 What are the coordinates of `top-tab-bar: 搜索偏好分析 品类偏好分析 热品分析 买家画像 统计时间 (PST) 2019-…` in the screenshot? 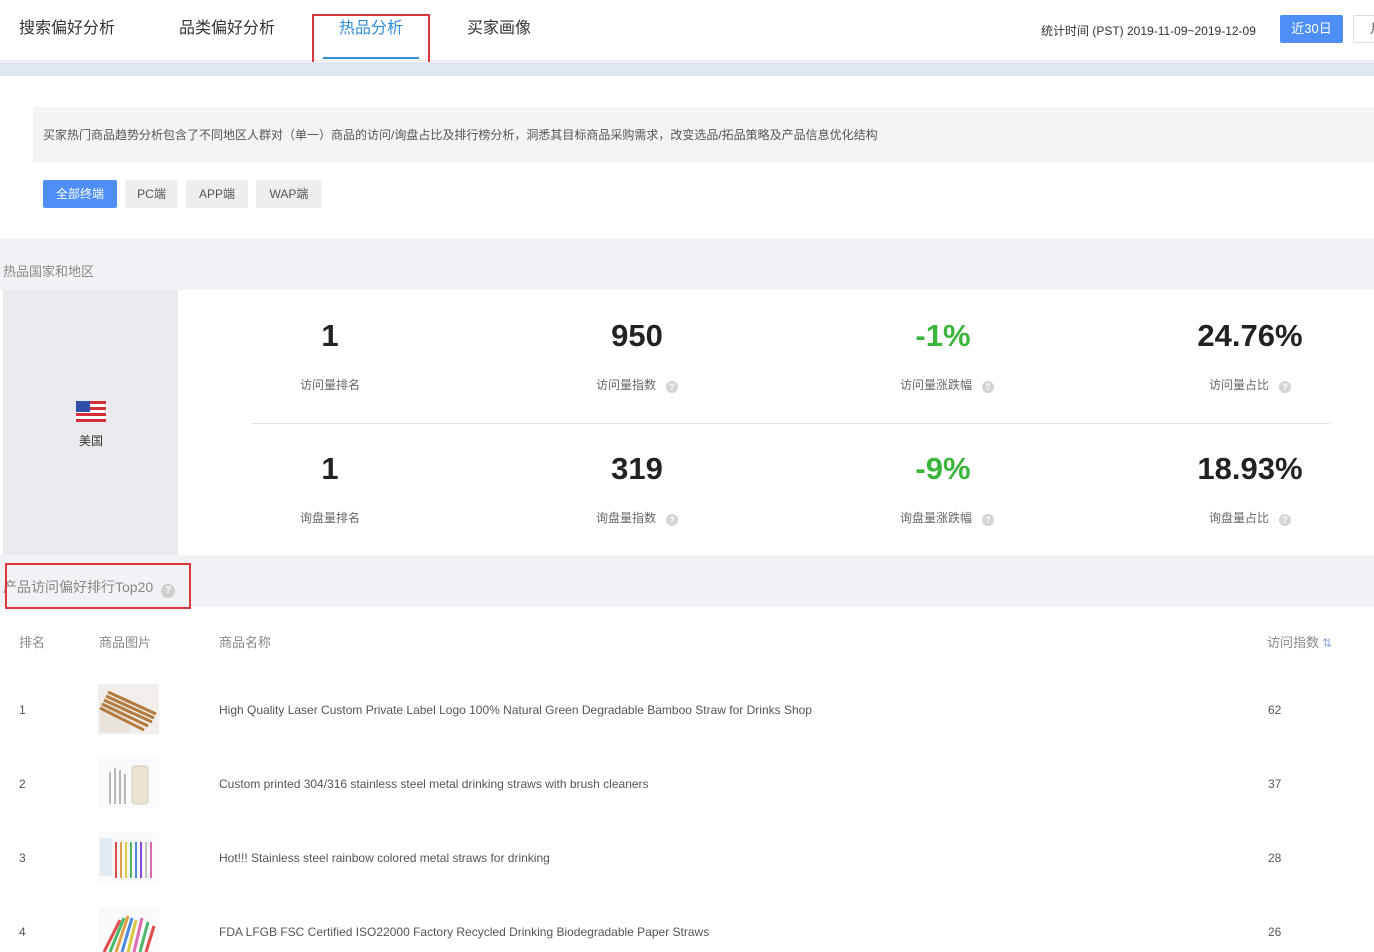 It's located at (687, 30).